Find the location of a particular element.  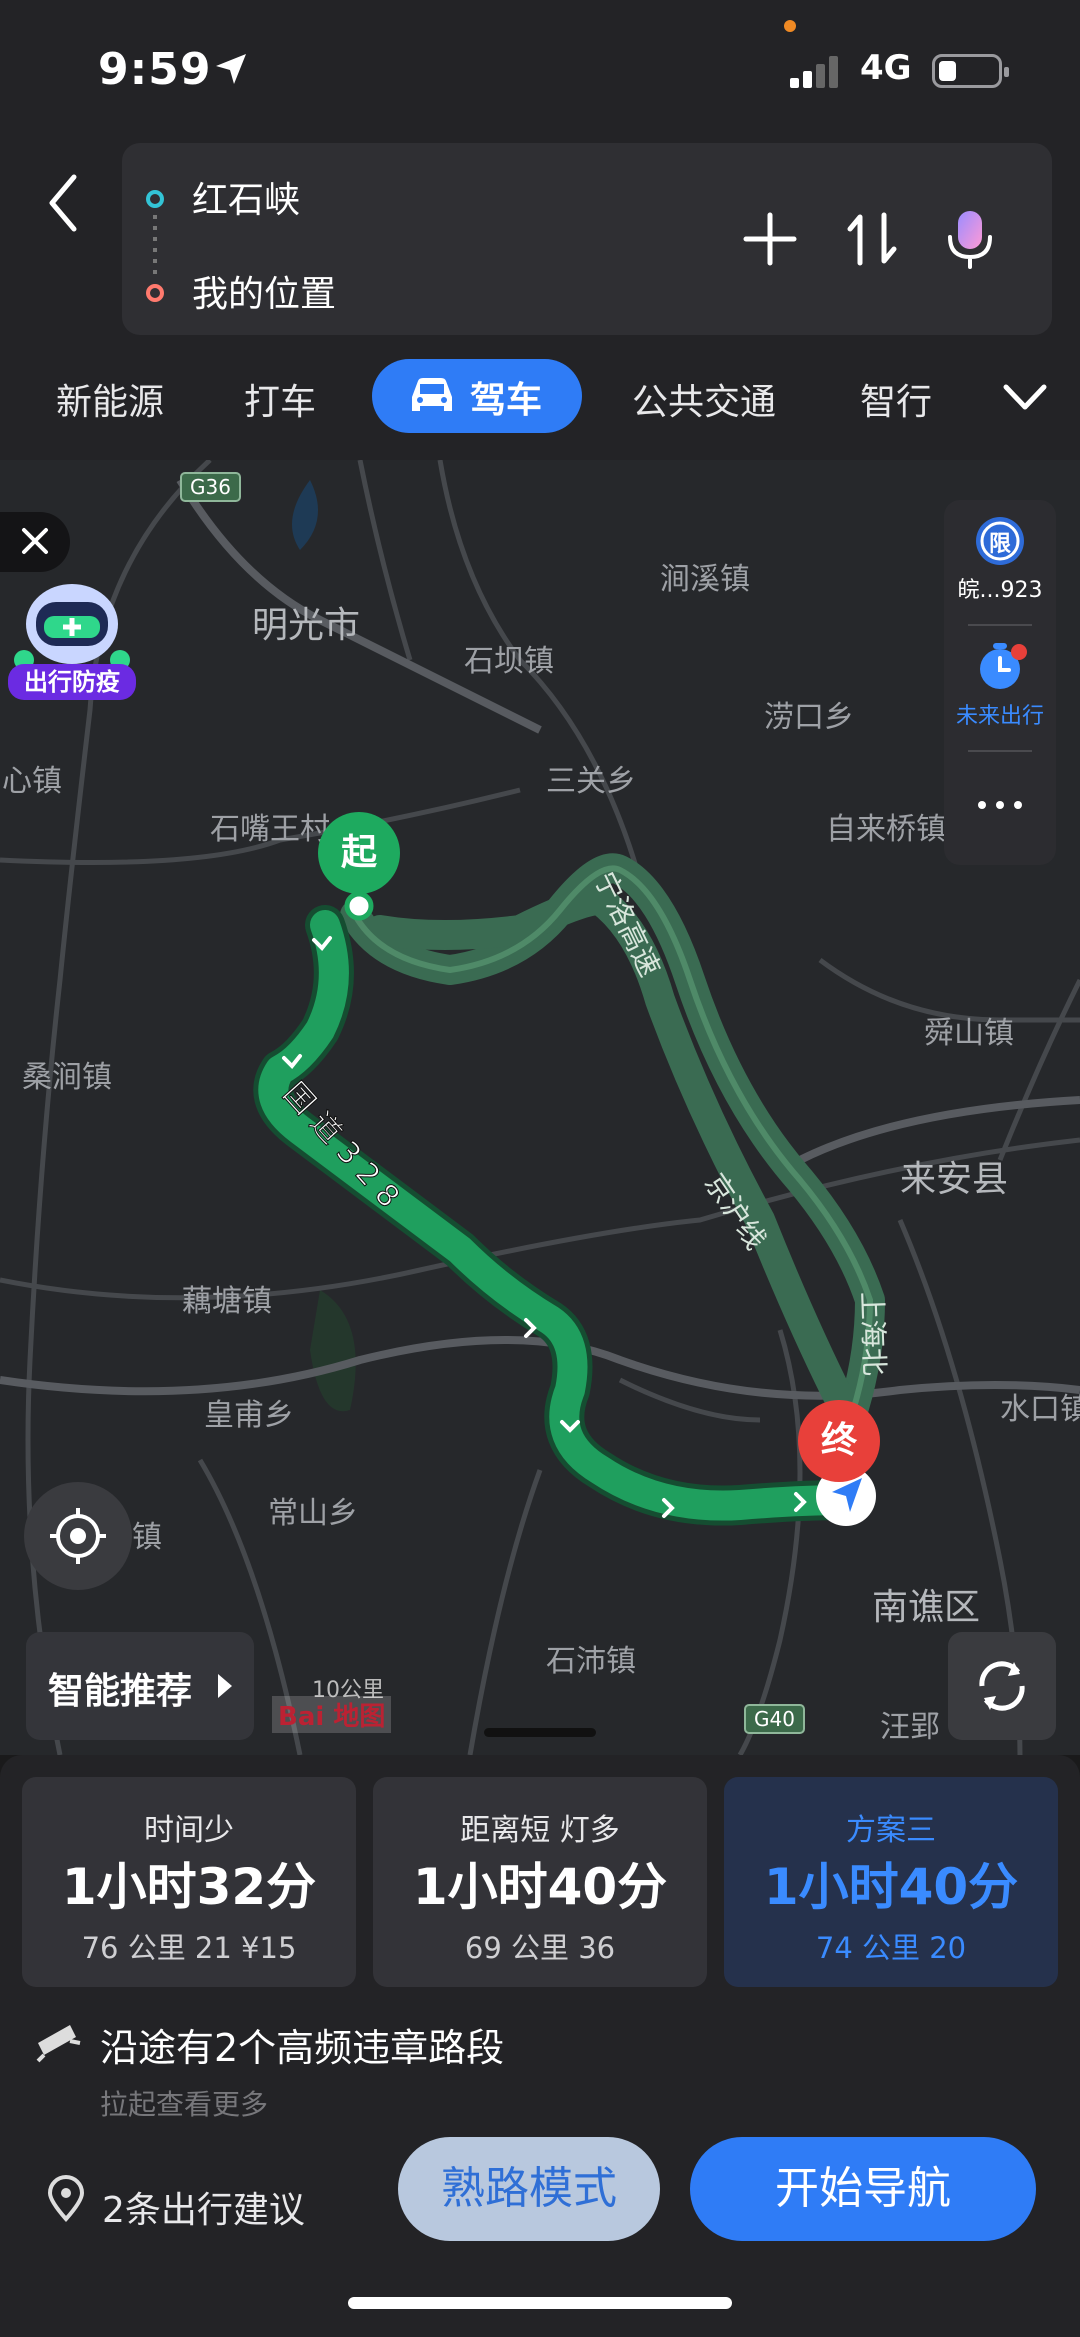

place-label: 镇 is located at coordinates (147, 1537).